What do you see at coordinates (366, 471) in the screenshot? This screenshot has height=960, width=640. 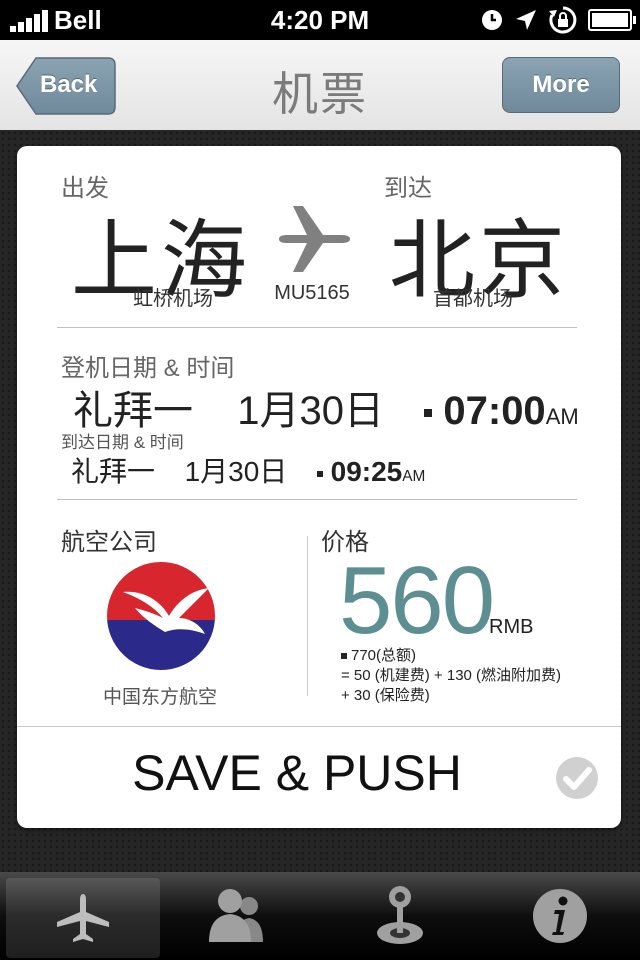 I see `arrival-time: 09:25` at bounding box center [366, 471].